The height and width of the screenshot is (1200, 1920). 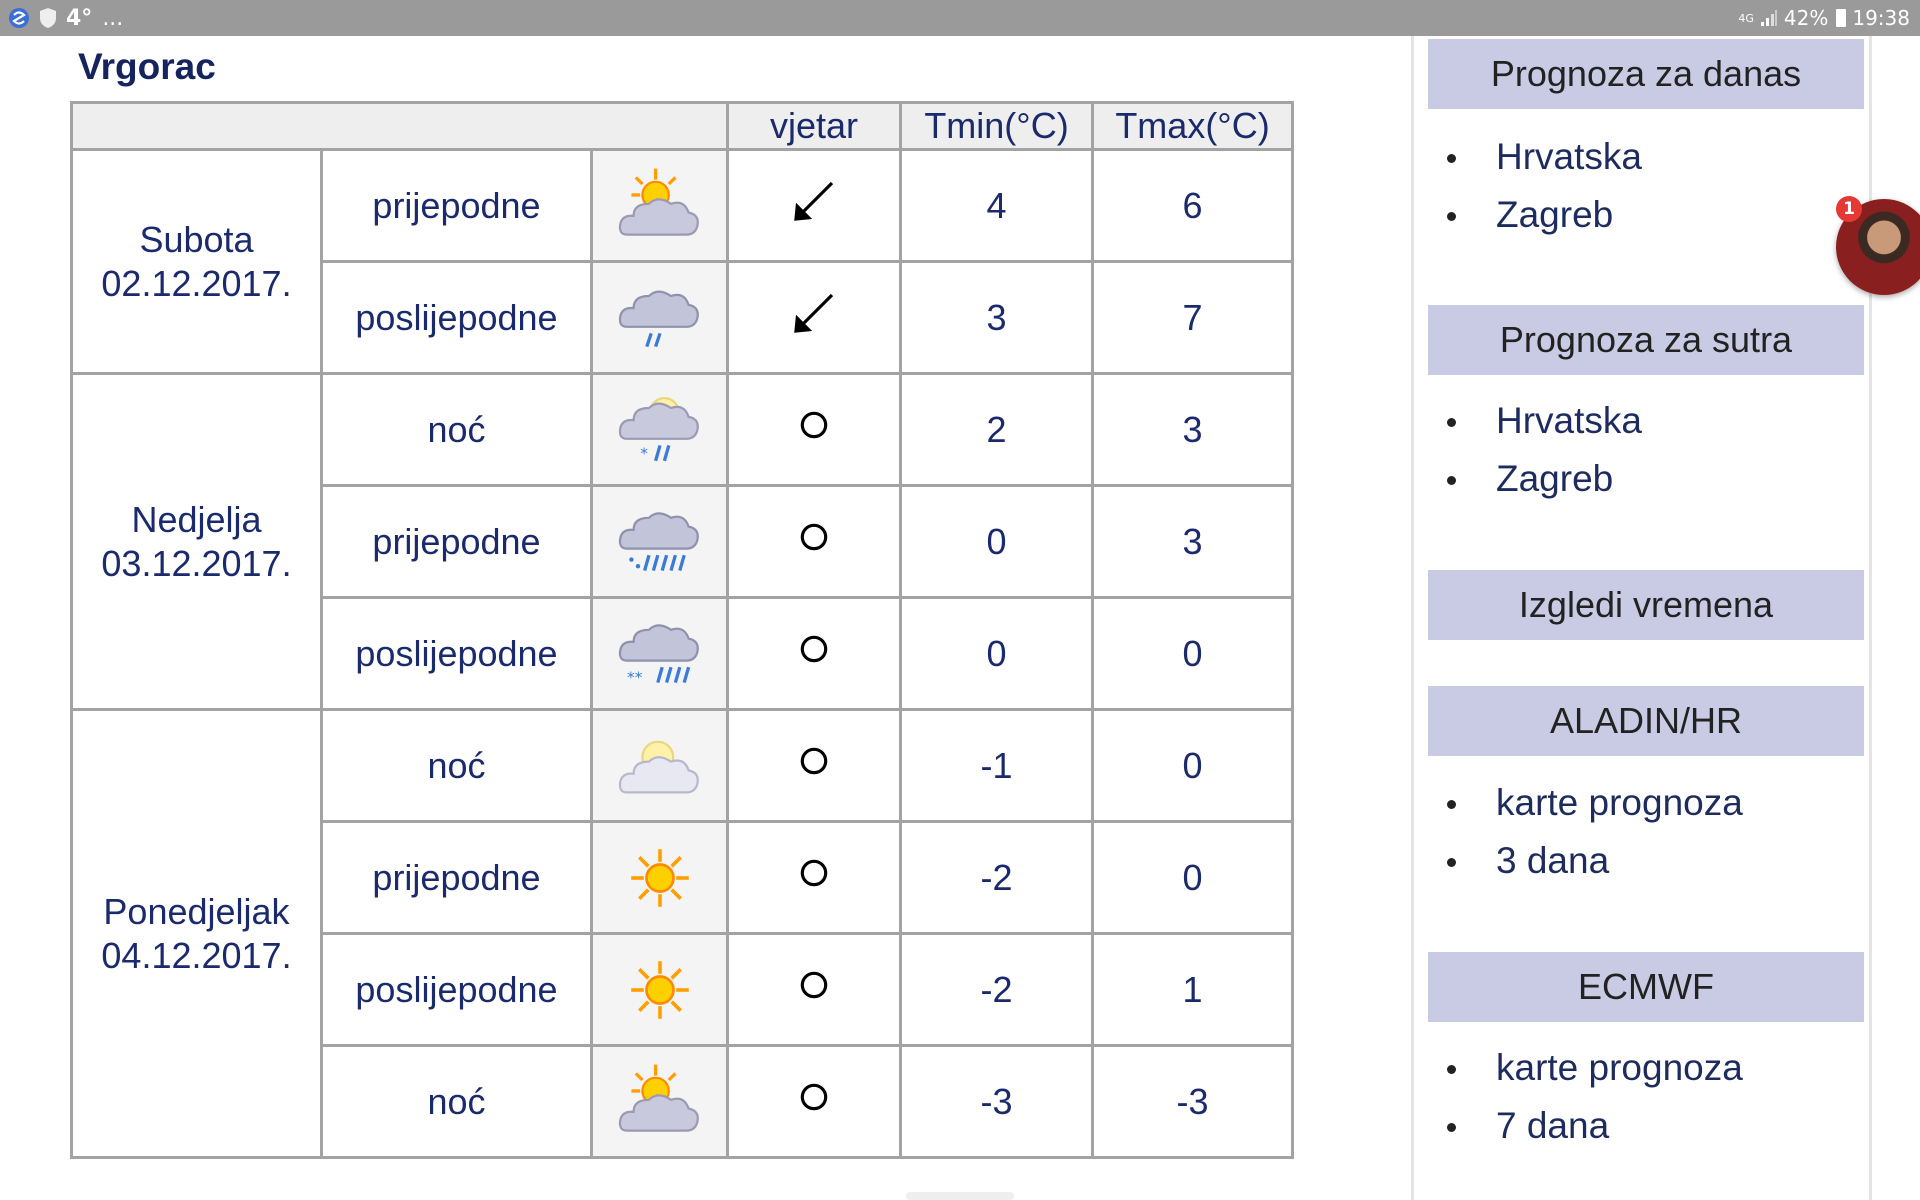 I want to click on sidebar-heading-today: Prognoza za danas, so click(x=1646, y=74).